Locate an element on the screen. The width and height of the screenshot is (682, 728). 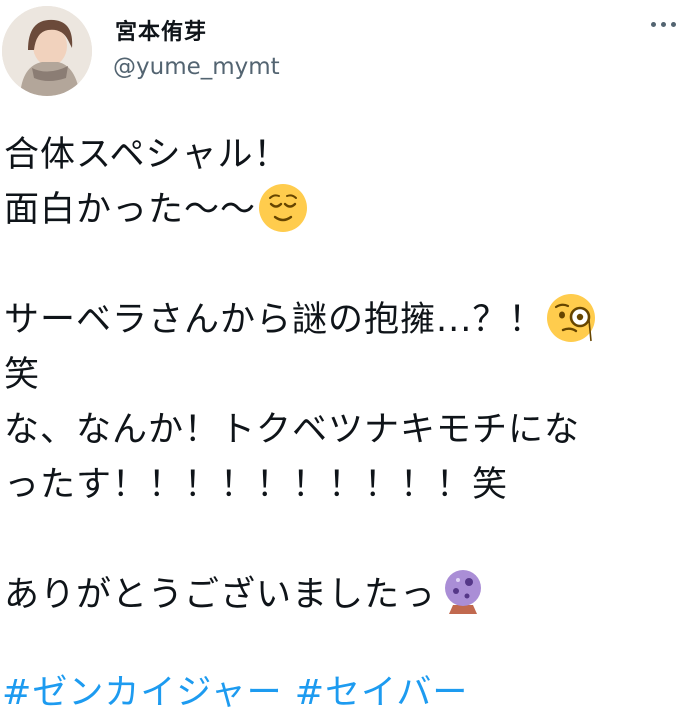
username: @yume_mymt is located at coordinates (196, 67).